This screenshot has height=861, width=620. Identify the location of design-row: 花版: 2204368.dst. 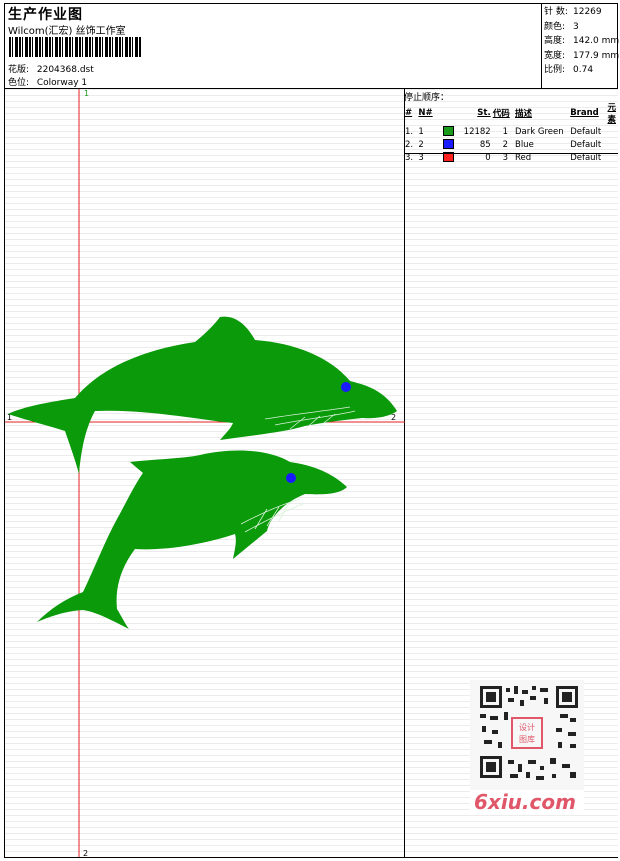
(51, 68).